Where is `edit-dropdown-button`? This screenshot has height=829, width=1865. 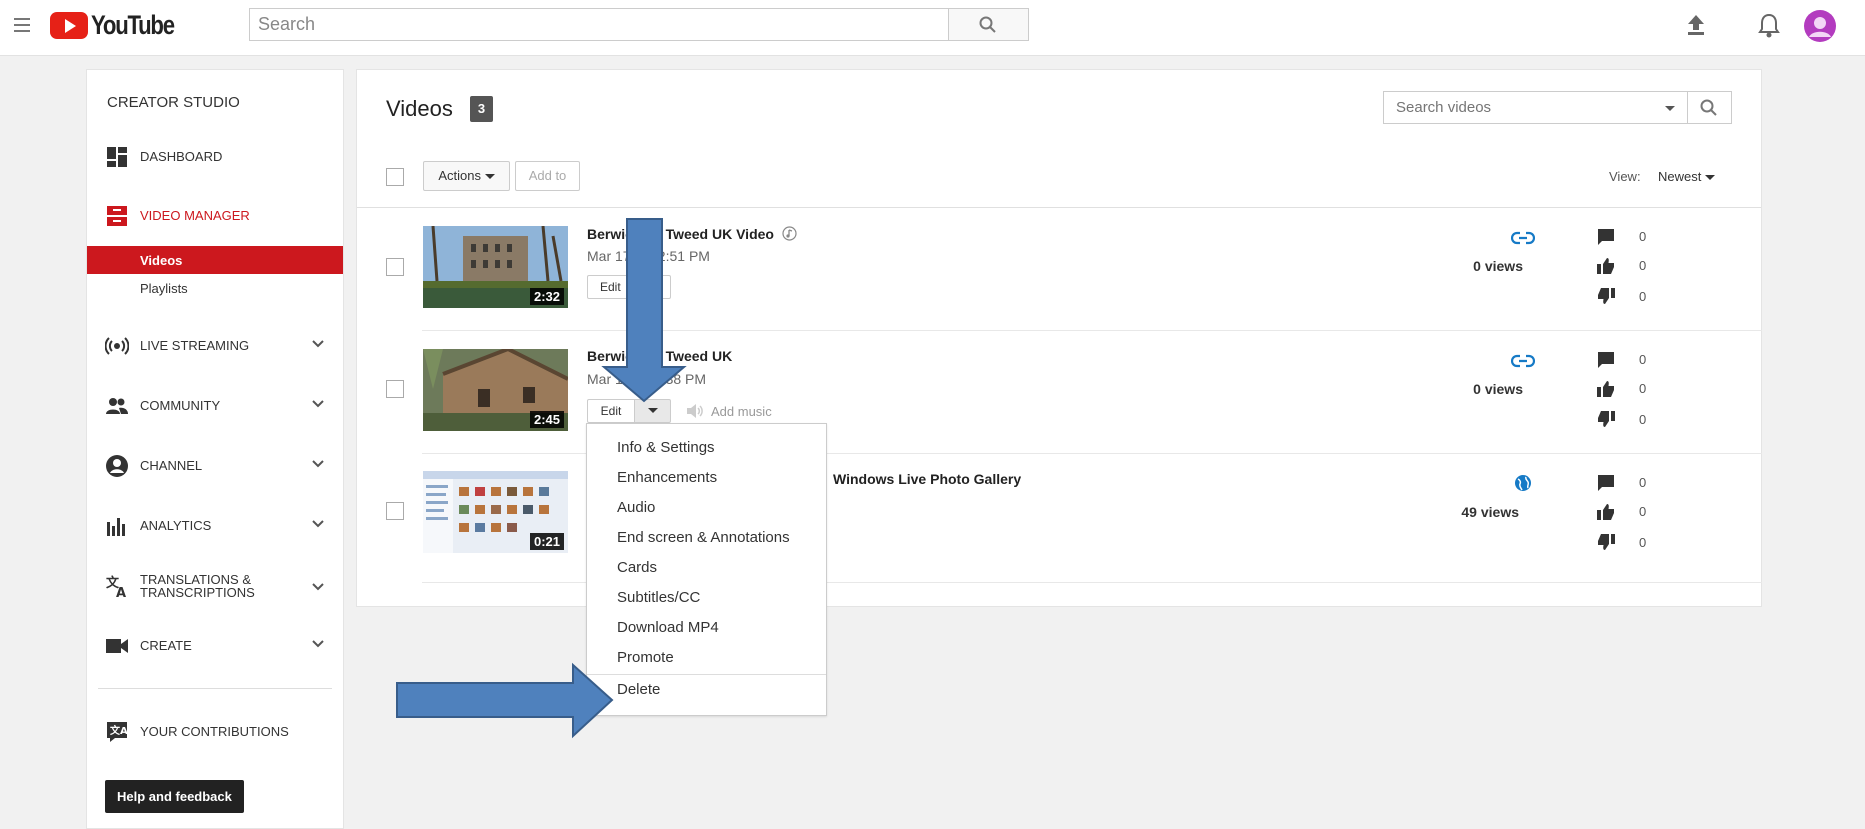
edit-dropdown-button is located at coordinates (652, 411).